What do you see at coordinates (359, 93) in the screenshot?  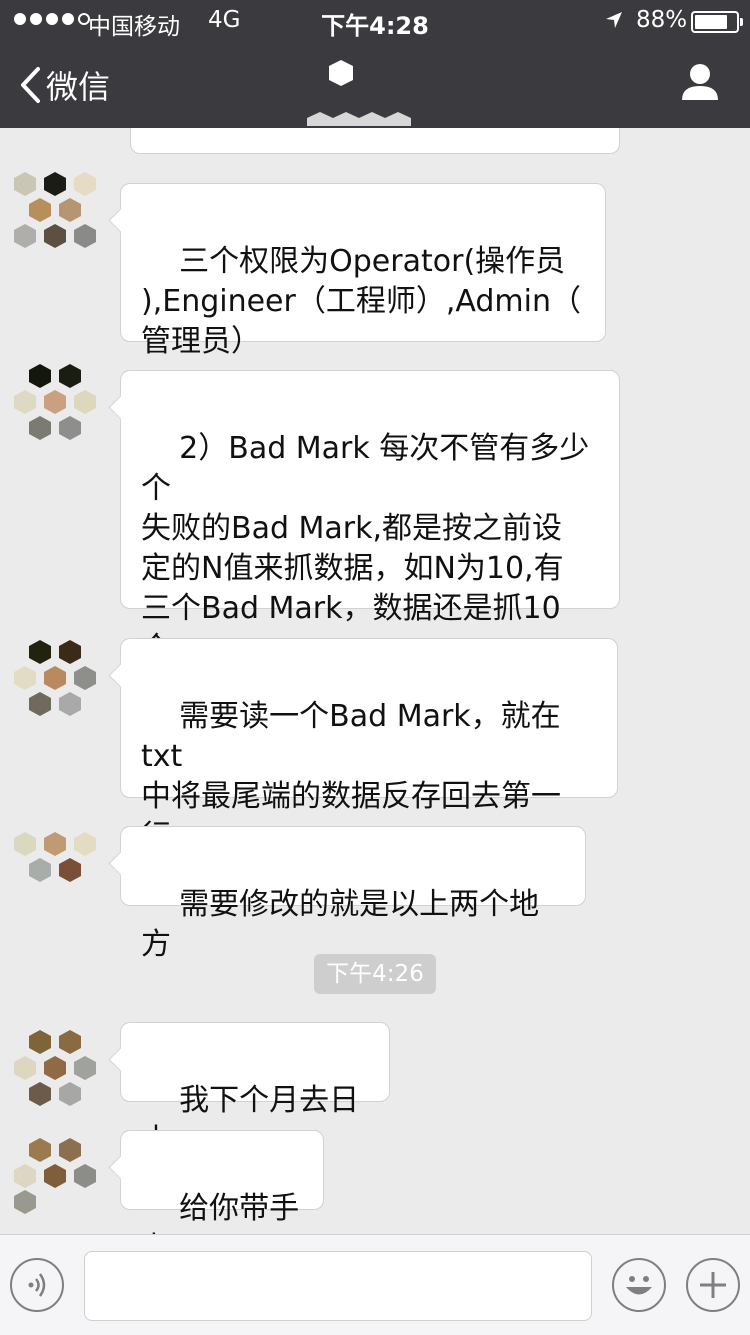 I see `contact-name-obscured` at bounding box center [359, 93].